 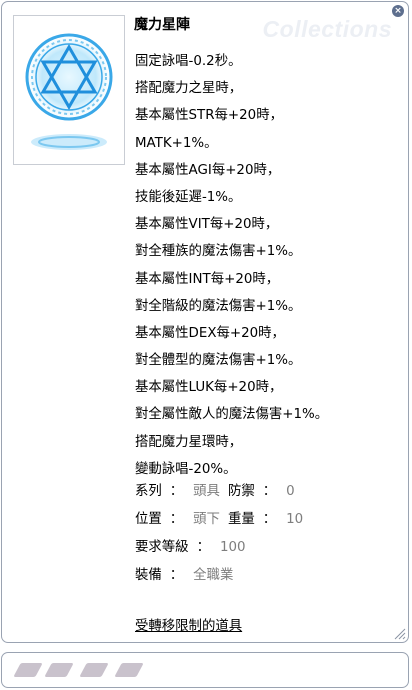 What do you see at coordinates (207, 225) in the screenshot?
I see `description-line: 基本屬性VIT每+20時，` at bounding box center [207, 225].